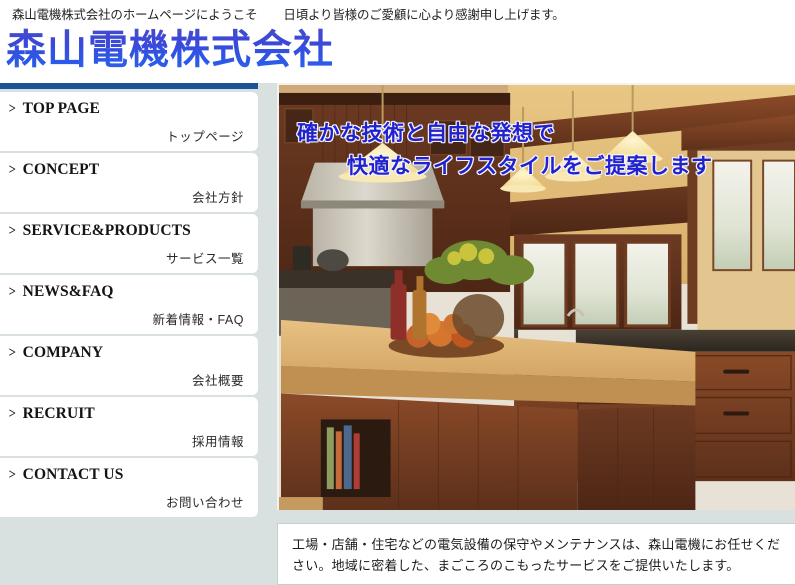 The width and height of the screenshot is (795, 585). Describe the element at coordinates (106, 230) in the screenshot. I see `sidebar-label-text: SERVICE&PRODUCTS` at that location.